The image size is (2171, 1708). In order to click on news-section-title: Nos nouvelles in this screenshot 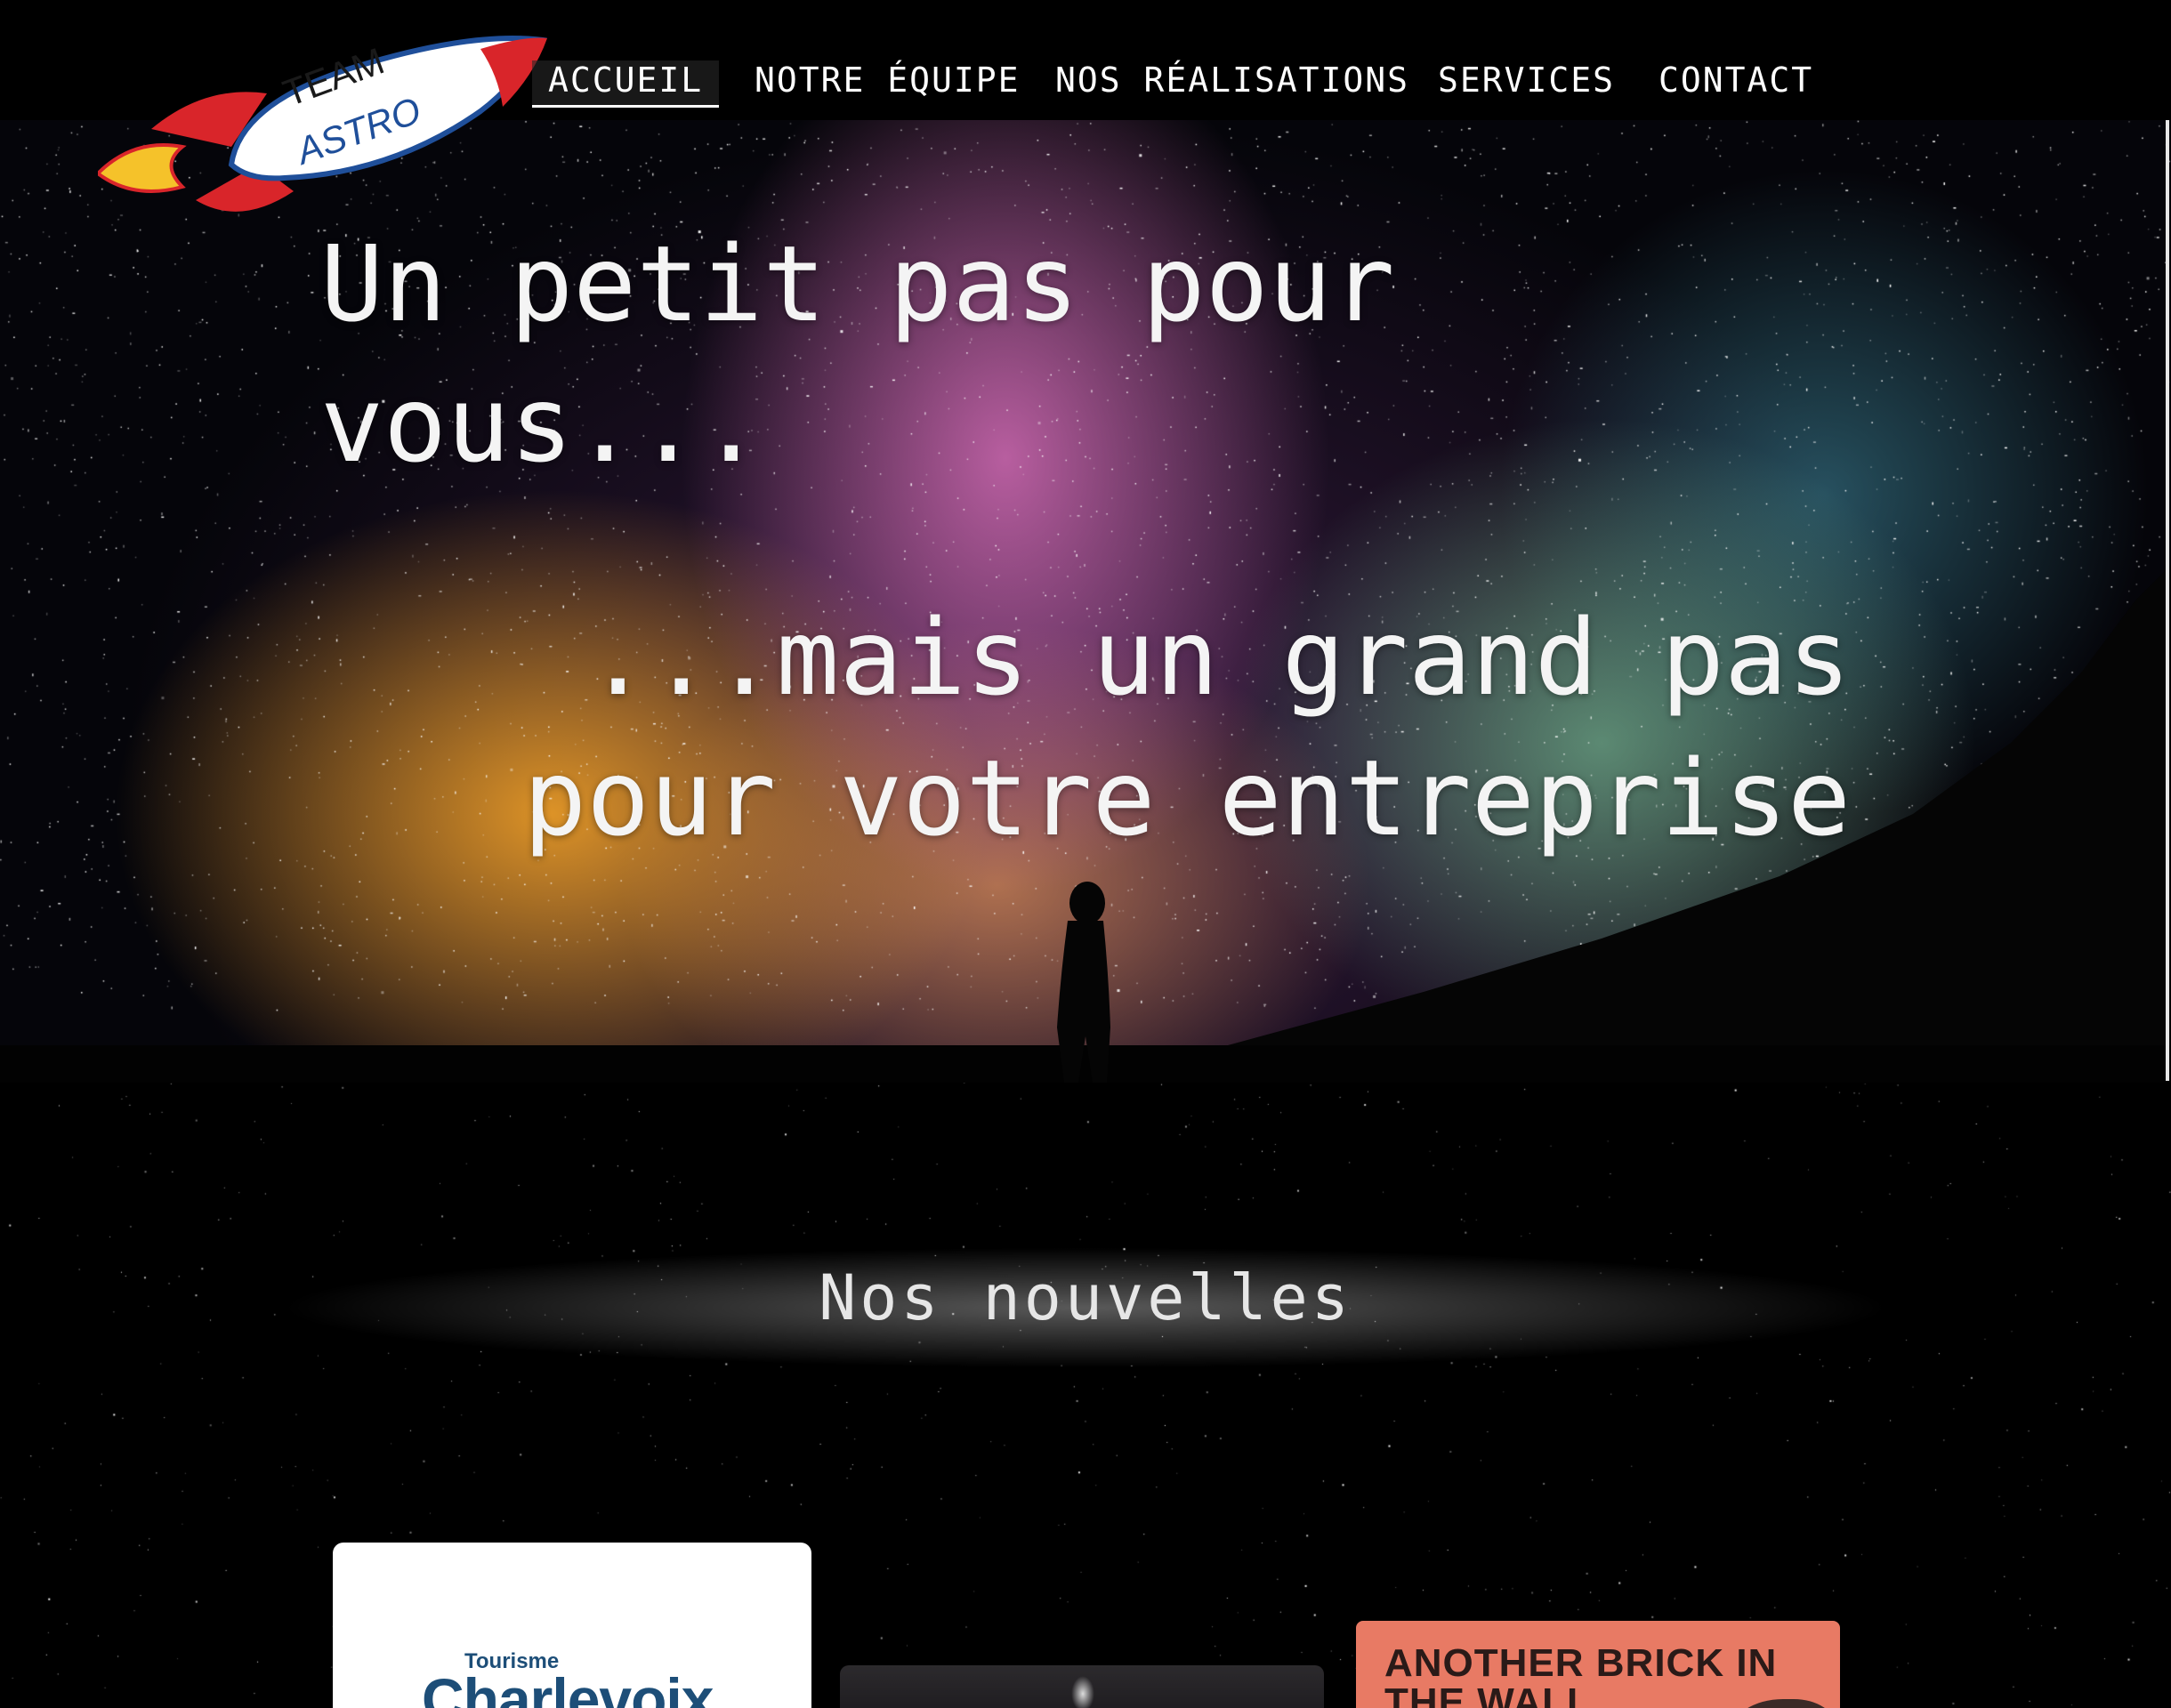, I will do `click(1085, 1297)`.